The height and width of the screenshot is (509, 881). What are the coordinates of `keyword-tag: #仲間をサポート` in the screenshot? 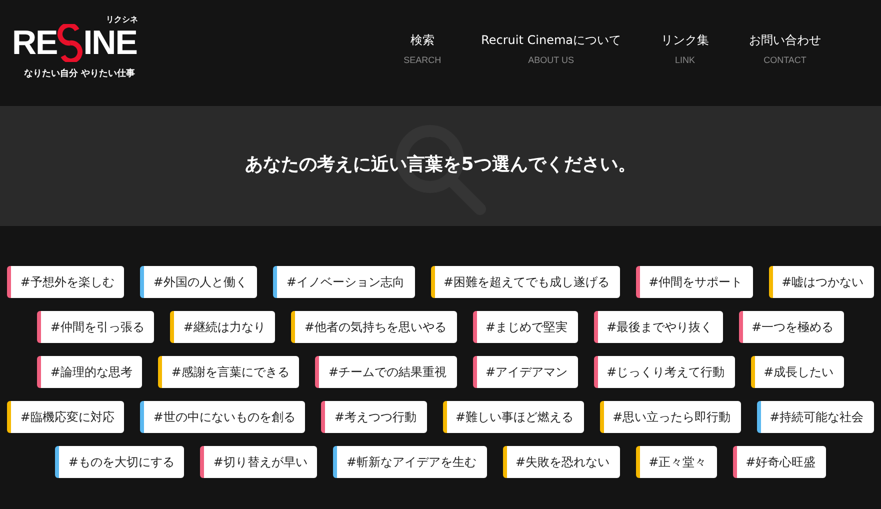 It's located at (694, 282).